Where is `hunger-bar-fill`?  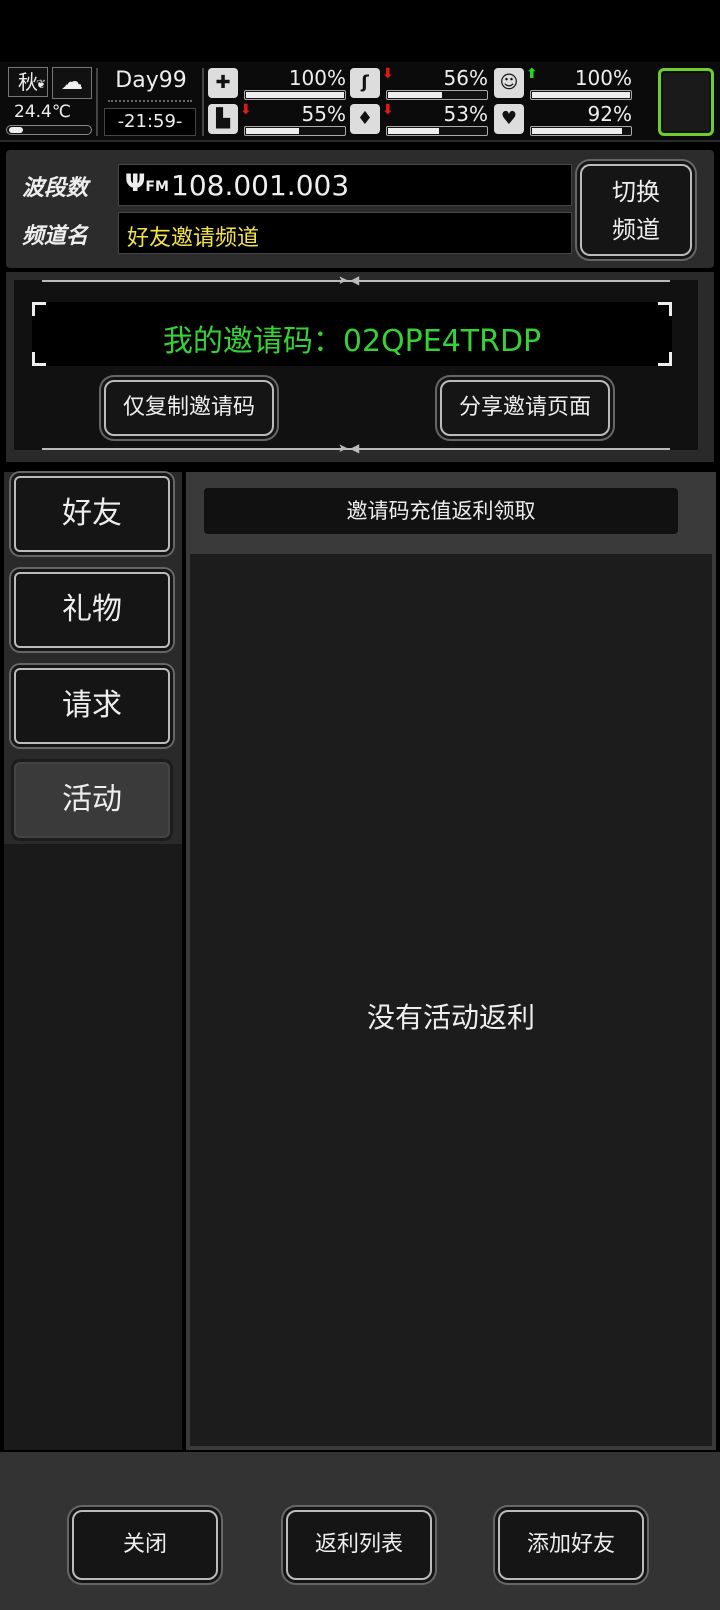 hunger-bar-fill is located at coordinates (415, 95).